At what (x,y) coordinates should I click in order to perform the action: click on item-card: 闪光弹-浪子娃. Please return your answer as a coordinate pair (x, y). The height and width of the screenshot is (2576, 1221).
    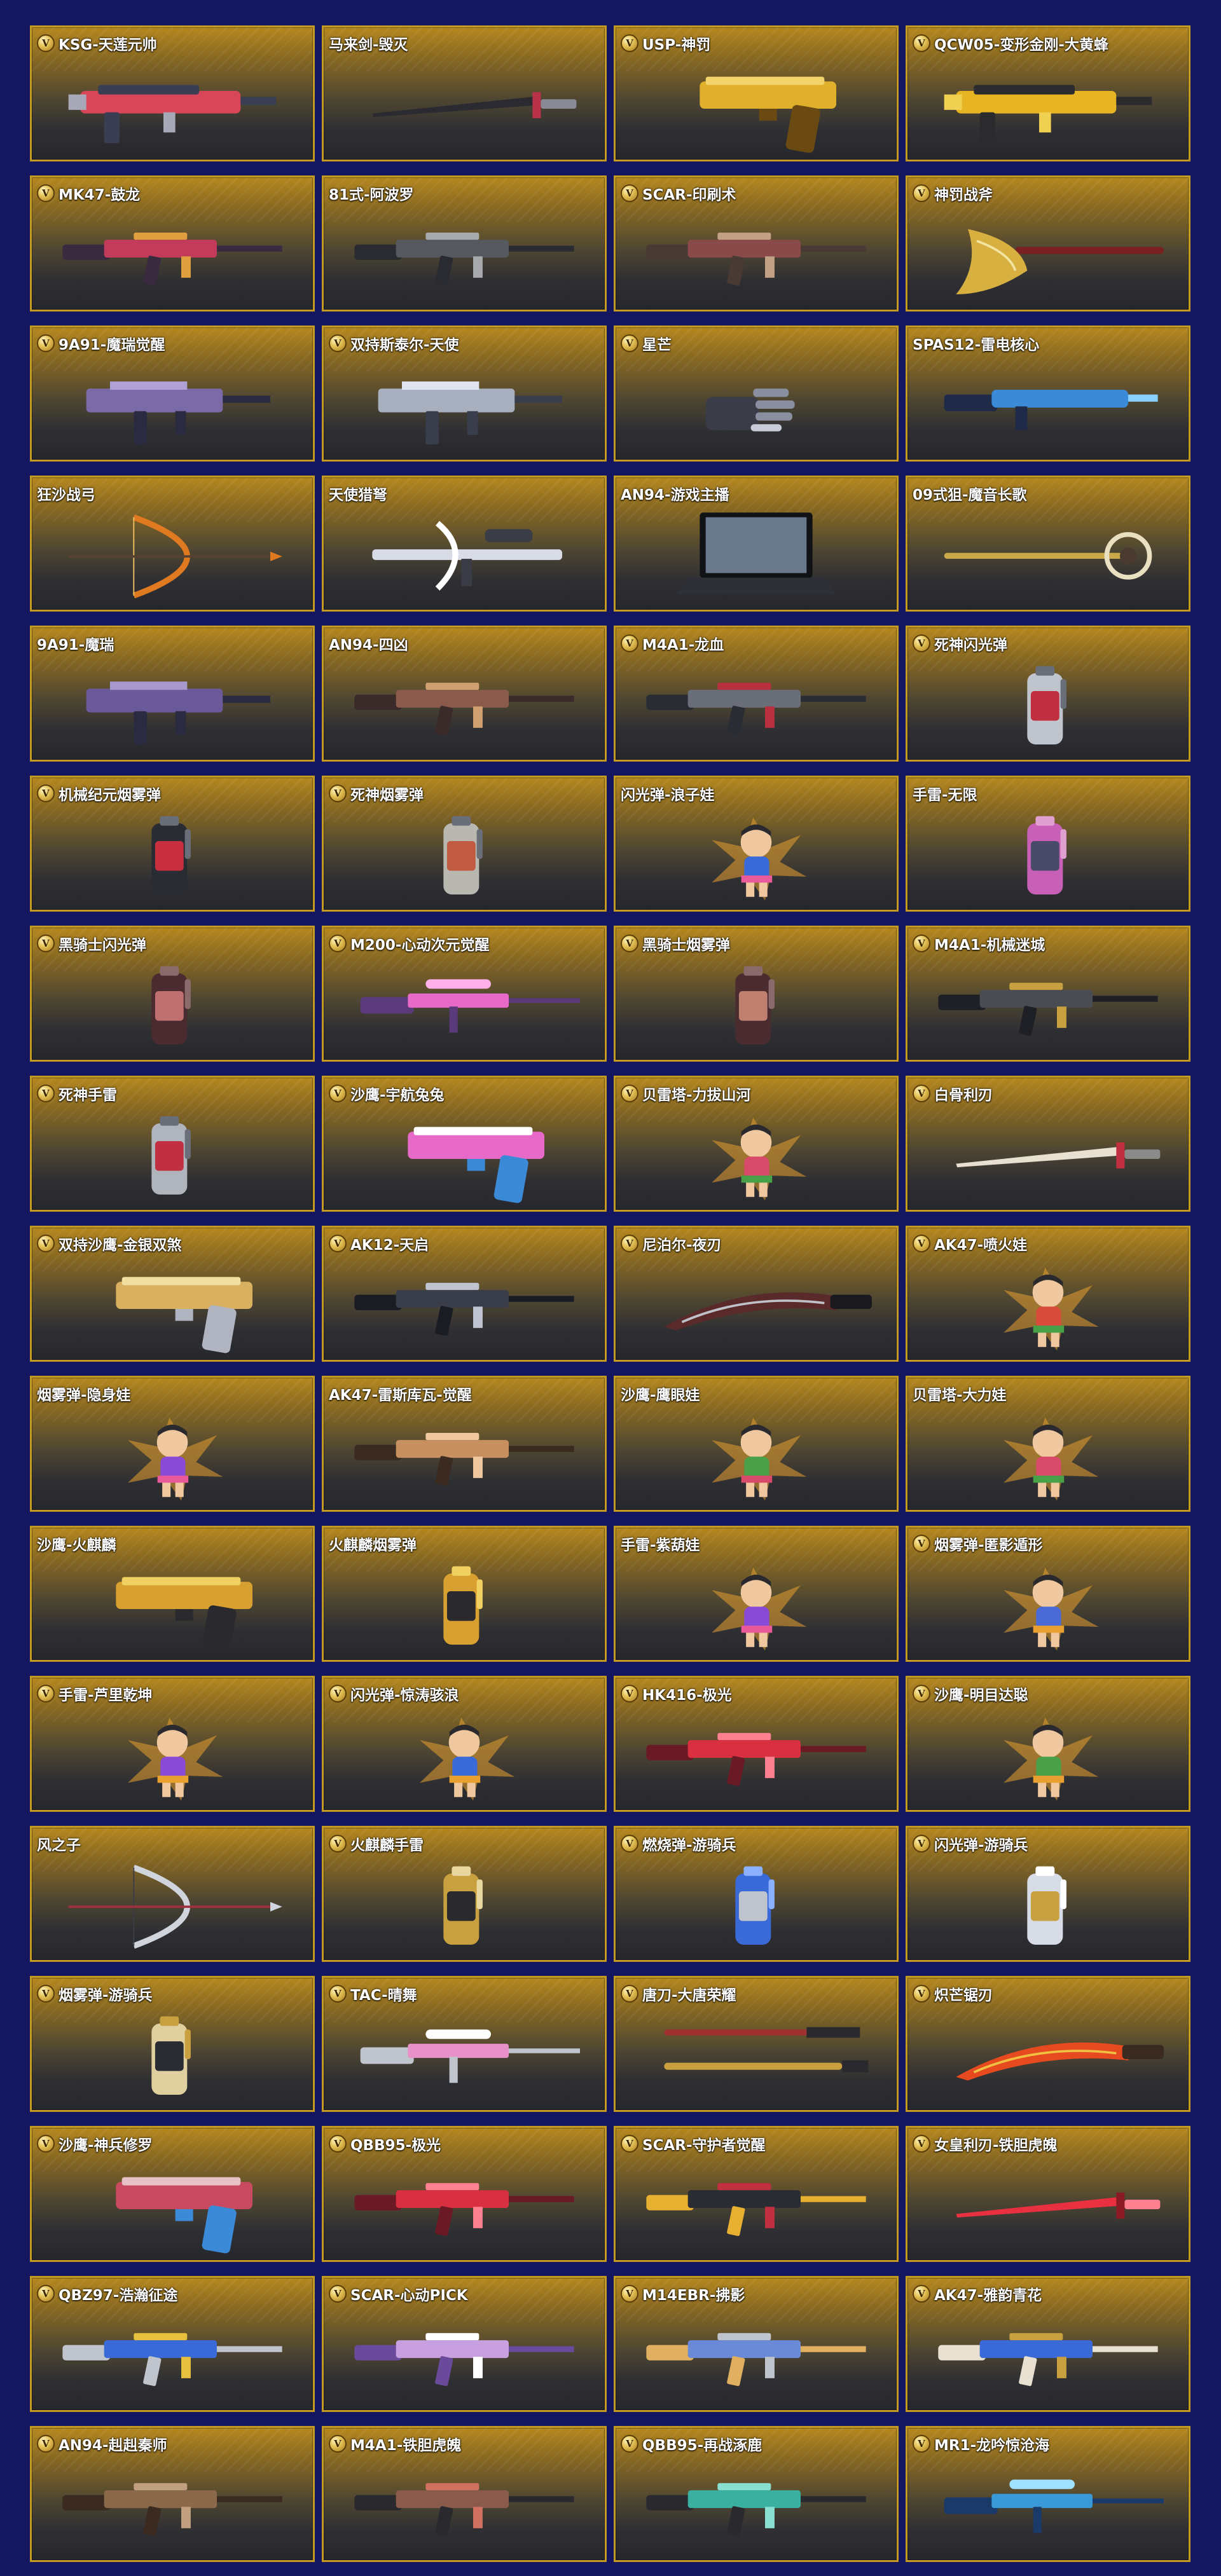
    Looking at the image, I should click on (756, 844).